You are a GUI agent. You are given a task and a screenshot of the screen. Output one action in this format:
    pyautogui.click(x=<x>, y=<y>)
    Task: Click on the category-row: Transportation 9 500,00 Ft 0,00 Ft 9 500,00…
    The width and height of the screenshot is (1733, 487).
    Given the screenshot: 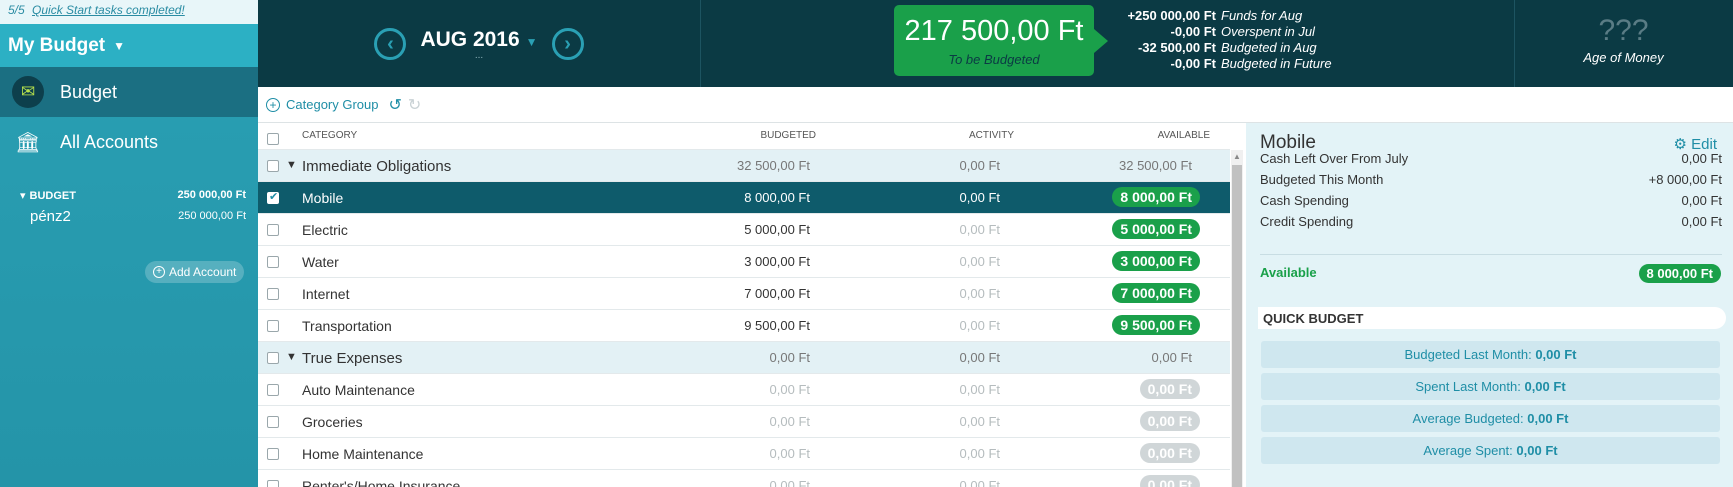 What is the action you would take?
    pyautogui.click(x=744, y=326)
    